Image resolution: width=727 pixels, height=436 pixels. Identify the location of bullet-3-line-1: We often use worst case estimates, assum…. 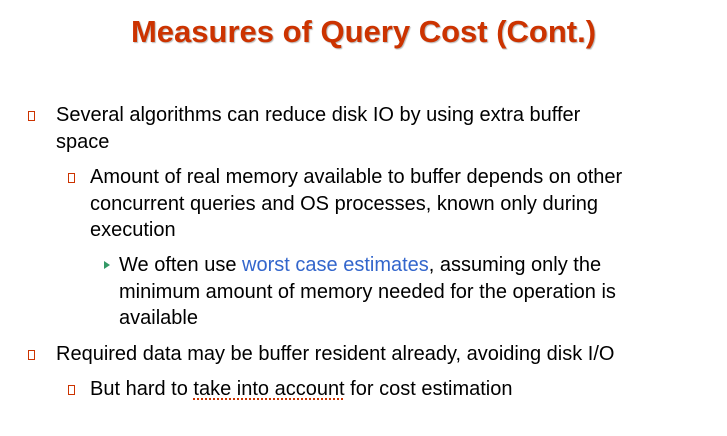
(367, 265).